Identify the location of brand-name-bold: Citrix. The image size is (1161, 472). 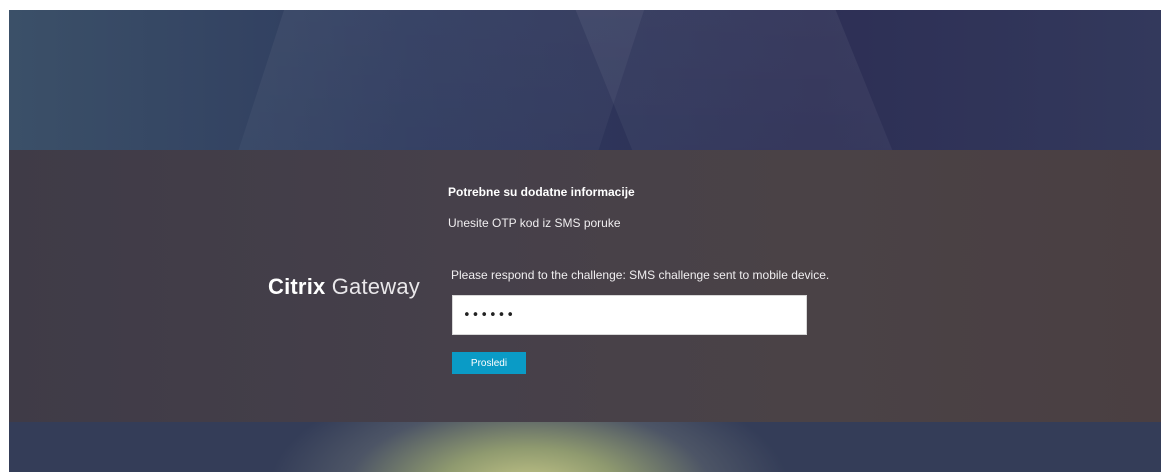
(297, 286).